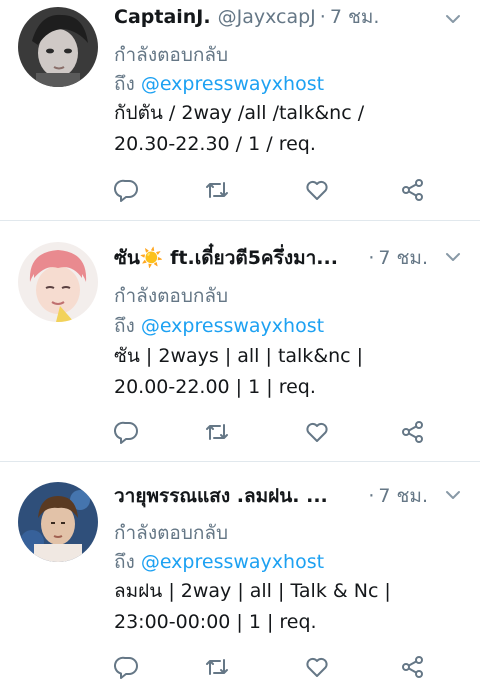  What do you see at coordinates (215, 144) in the screenshot?
I see `tweet-text-line: 20.30-22.30 / 1 / req.` at bounding box center [215, 144].